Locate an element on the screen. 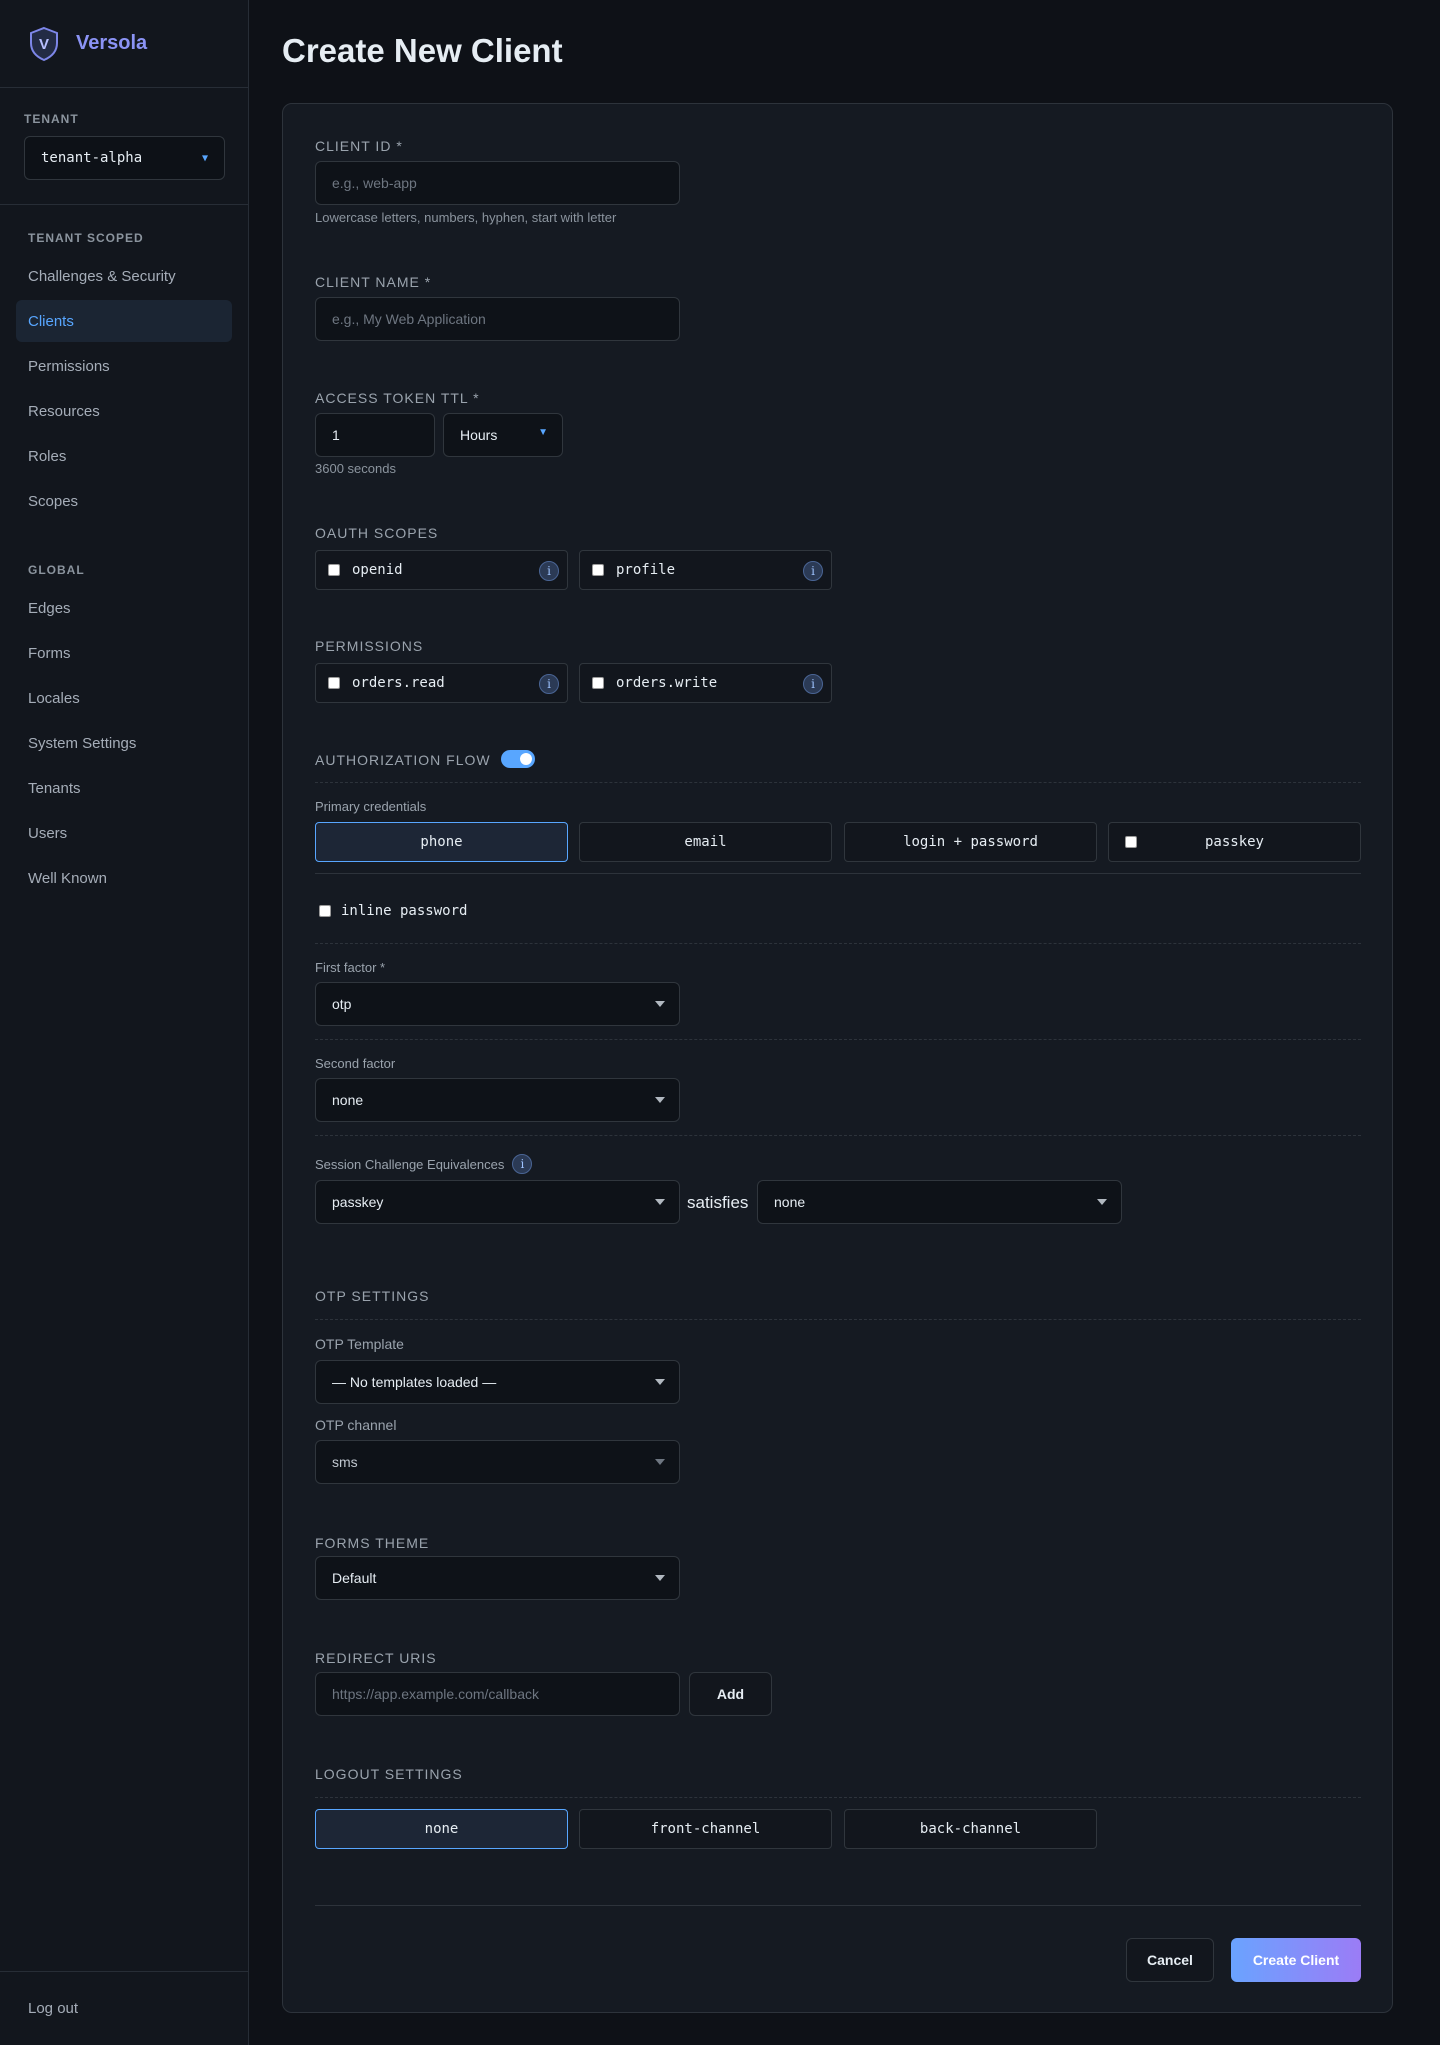  otp-channel-label: OTP channel is located at coordinates (356, 1425).